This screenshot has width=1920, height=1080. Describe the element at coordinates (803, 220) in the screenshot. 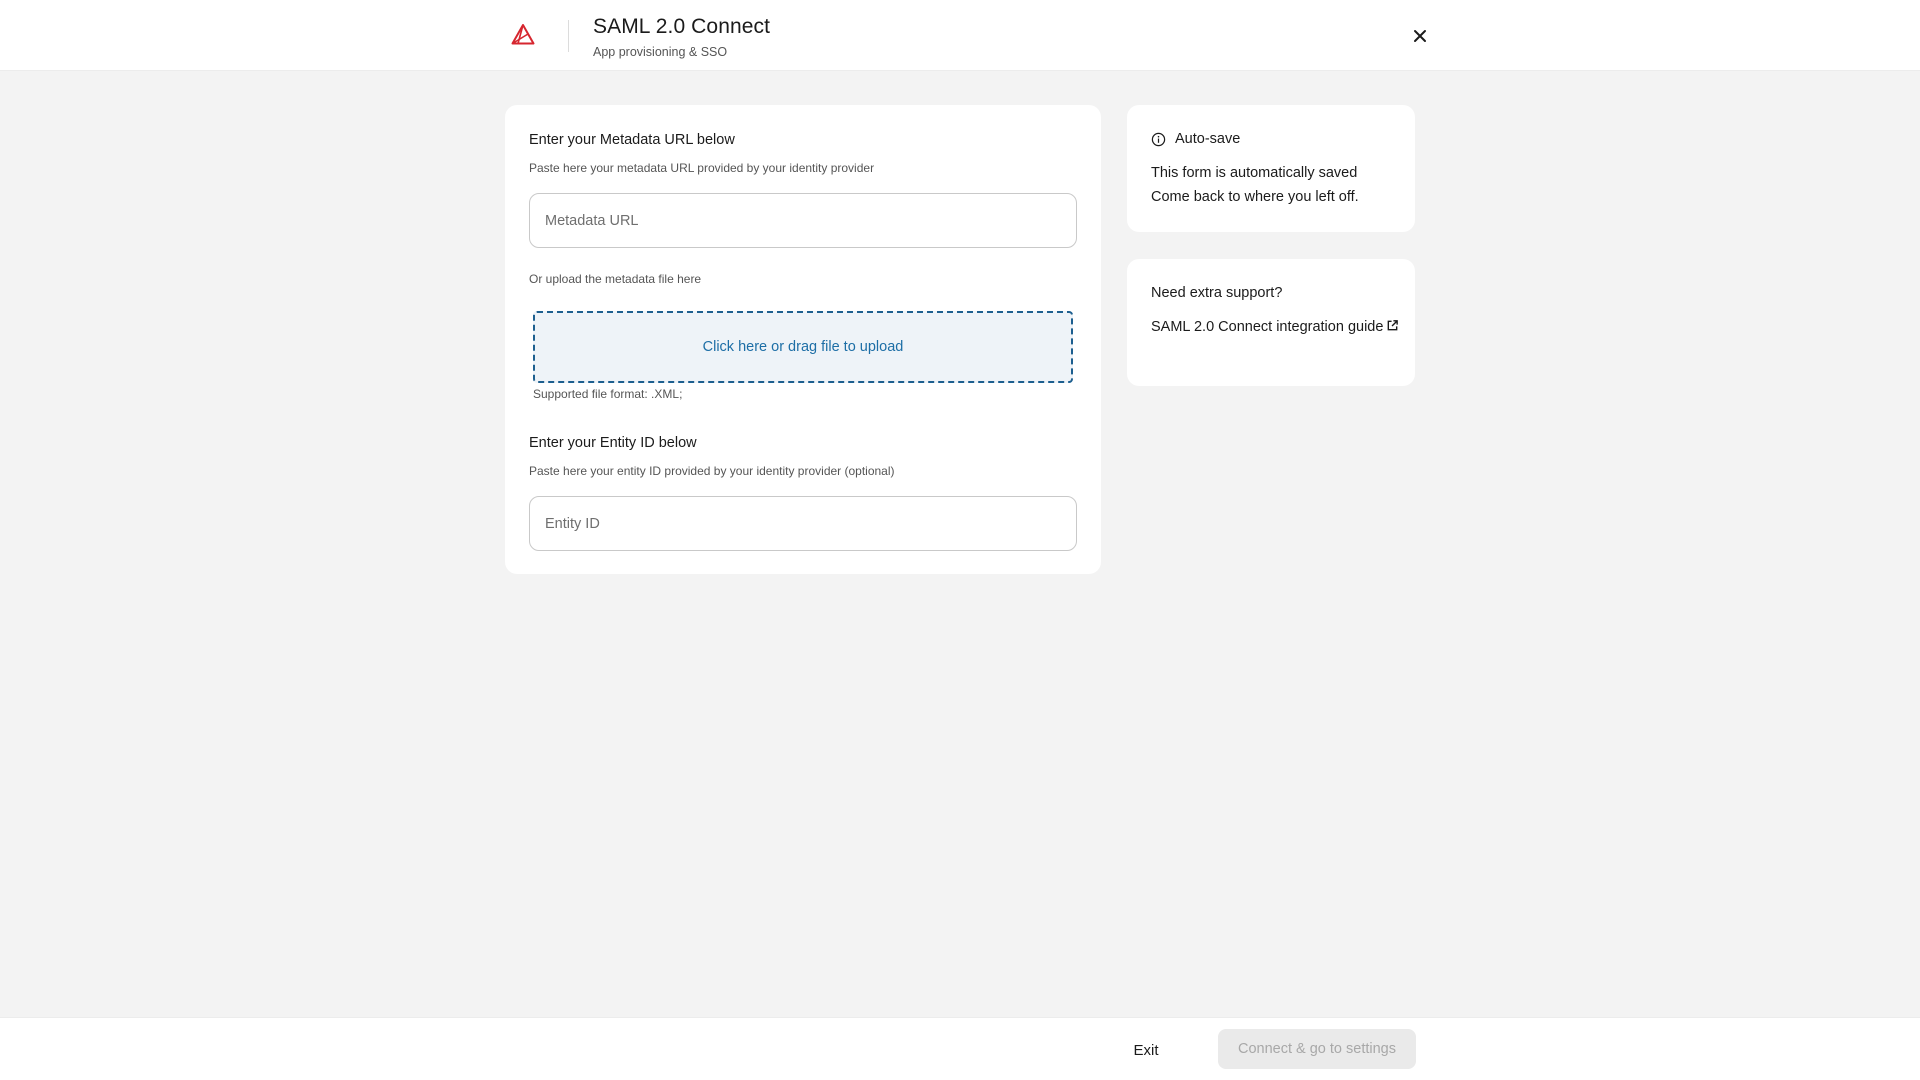

I see `metadata-url-input` at that location.